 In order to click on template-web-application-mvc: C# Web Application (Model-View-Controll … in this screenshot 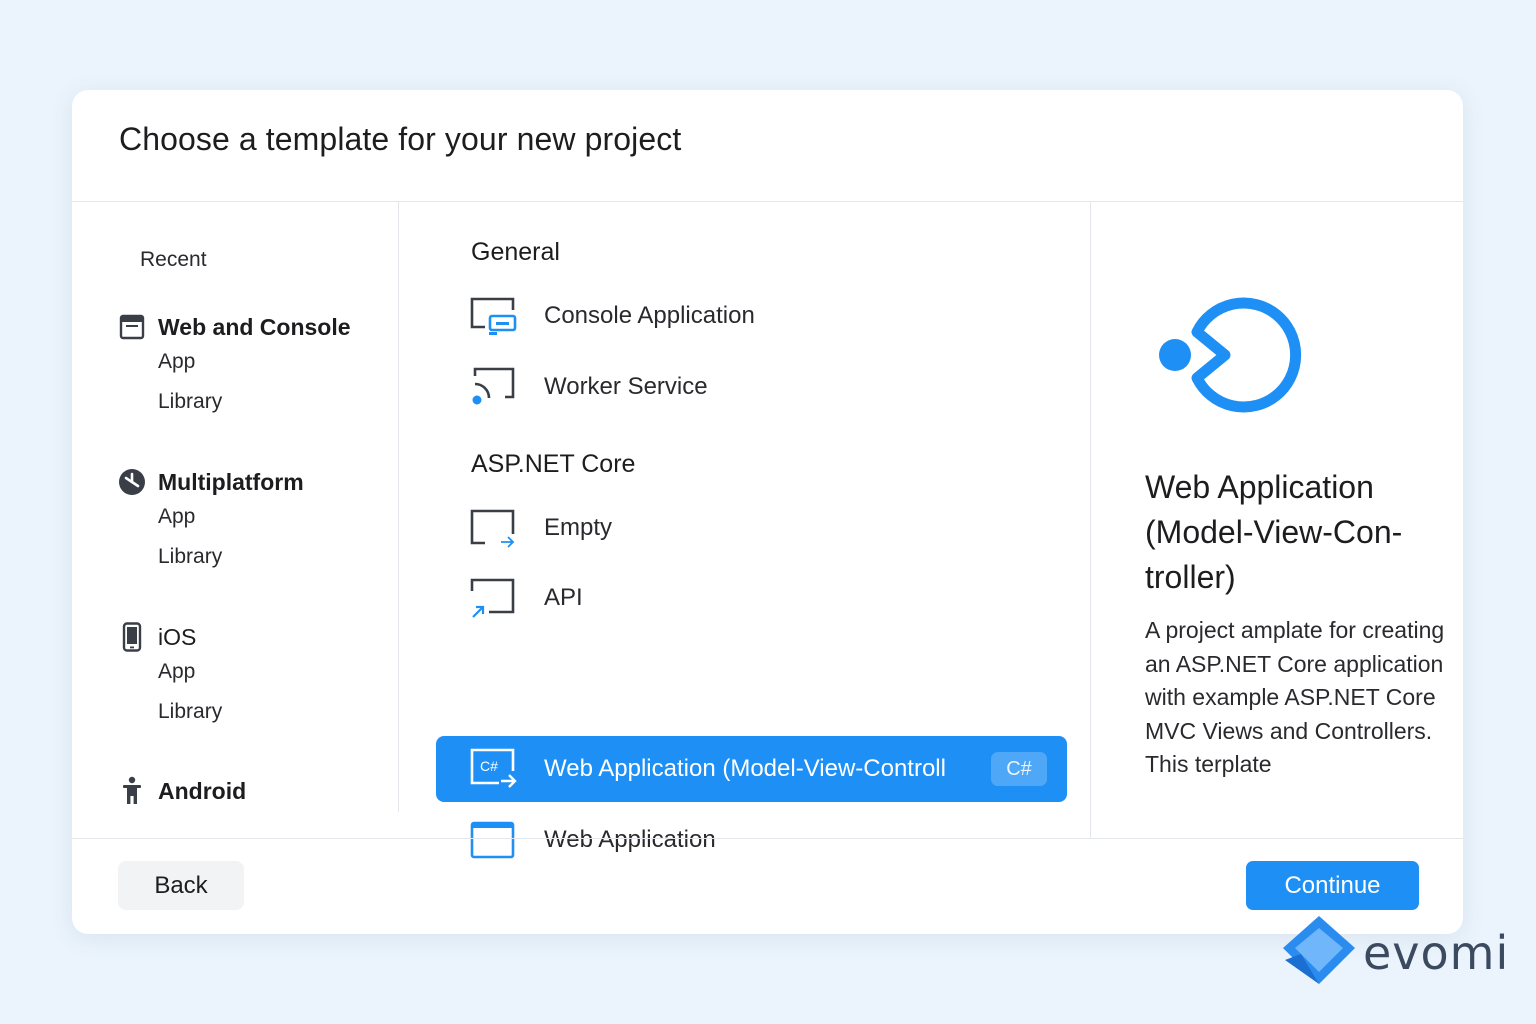, I will do `click(751, 769)`.